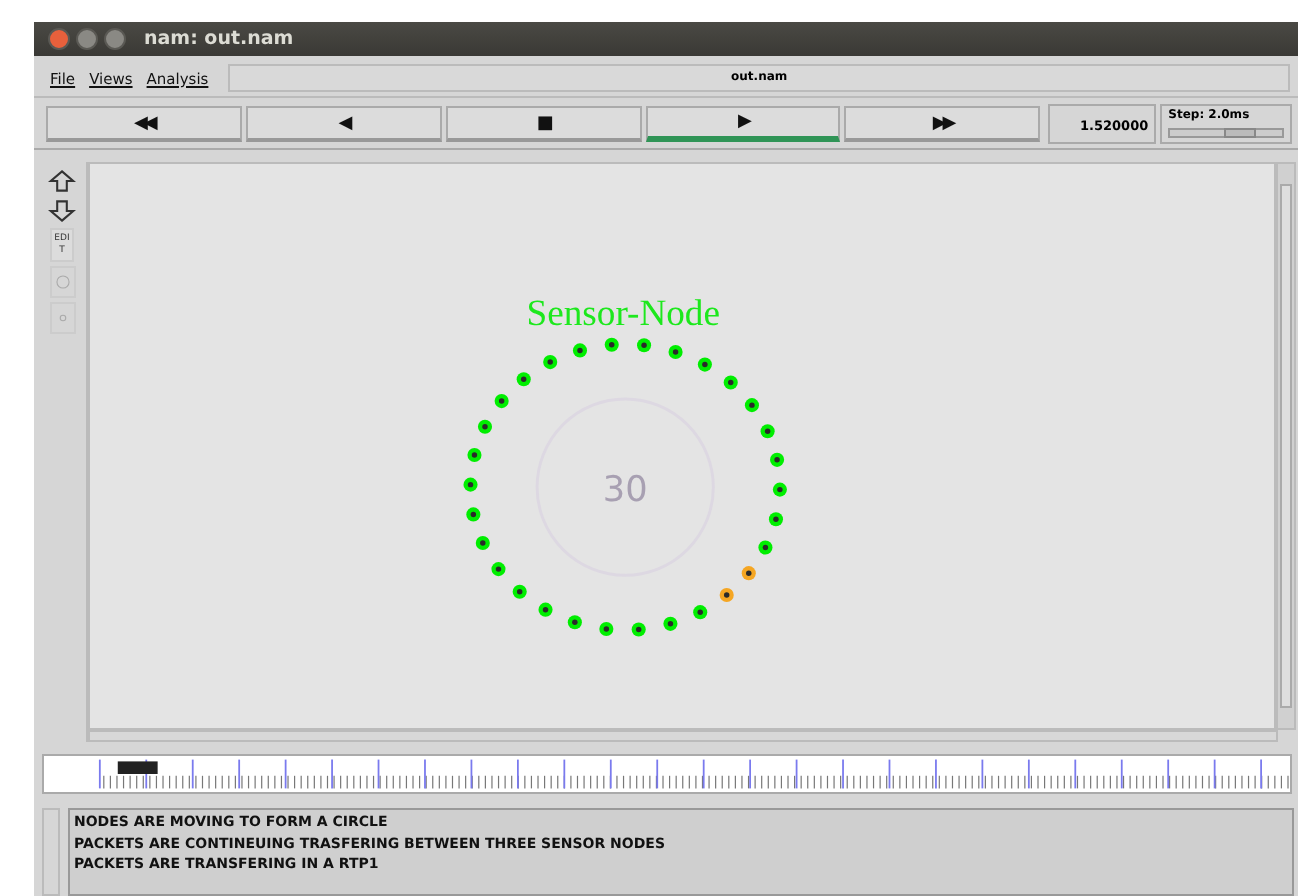  Describe the element at coordinates (343, 124) in the screenshot. I see `transport-button: ◀` at that location.